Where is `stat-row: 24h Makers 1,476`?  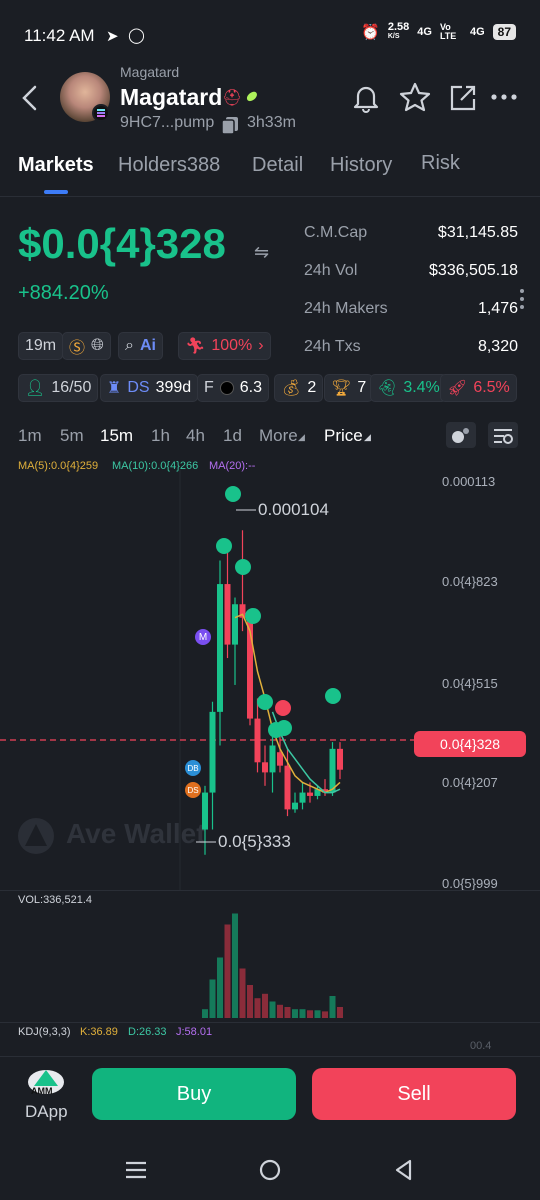 stat-row: 24h Makers 1,476 is located at coordinates (411, 319).